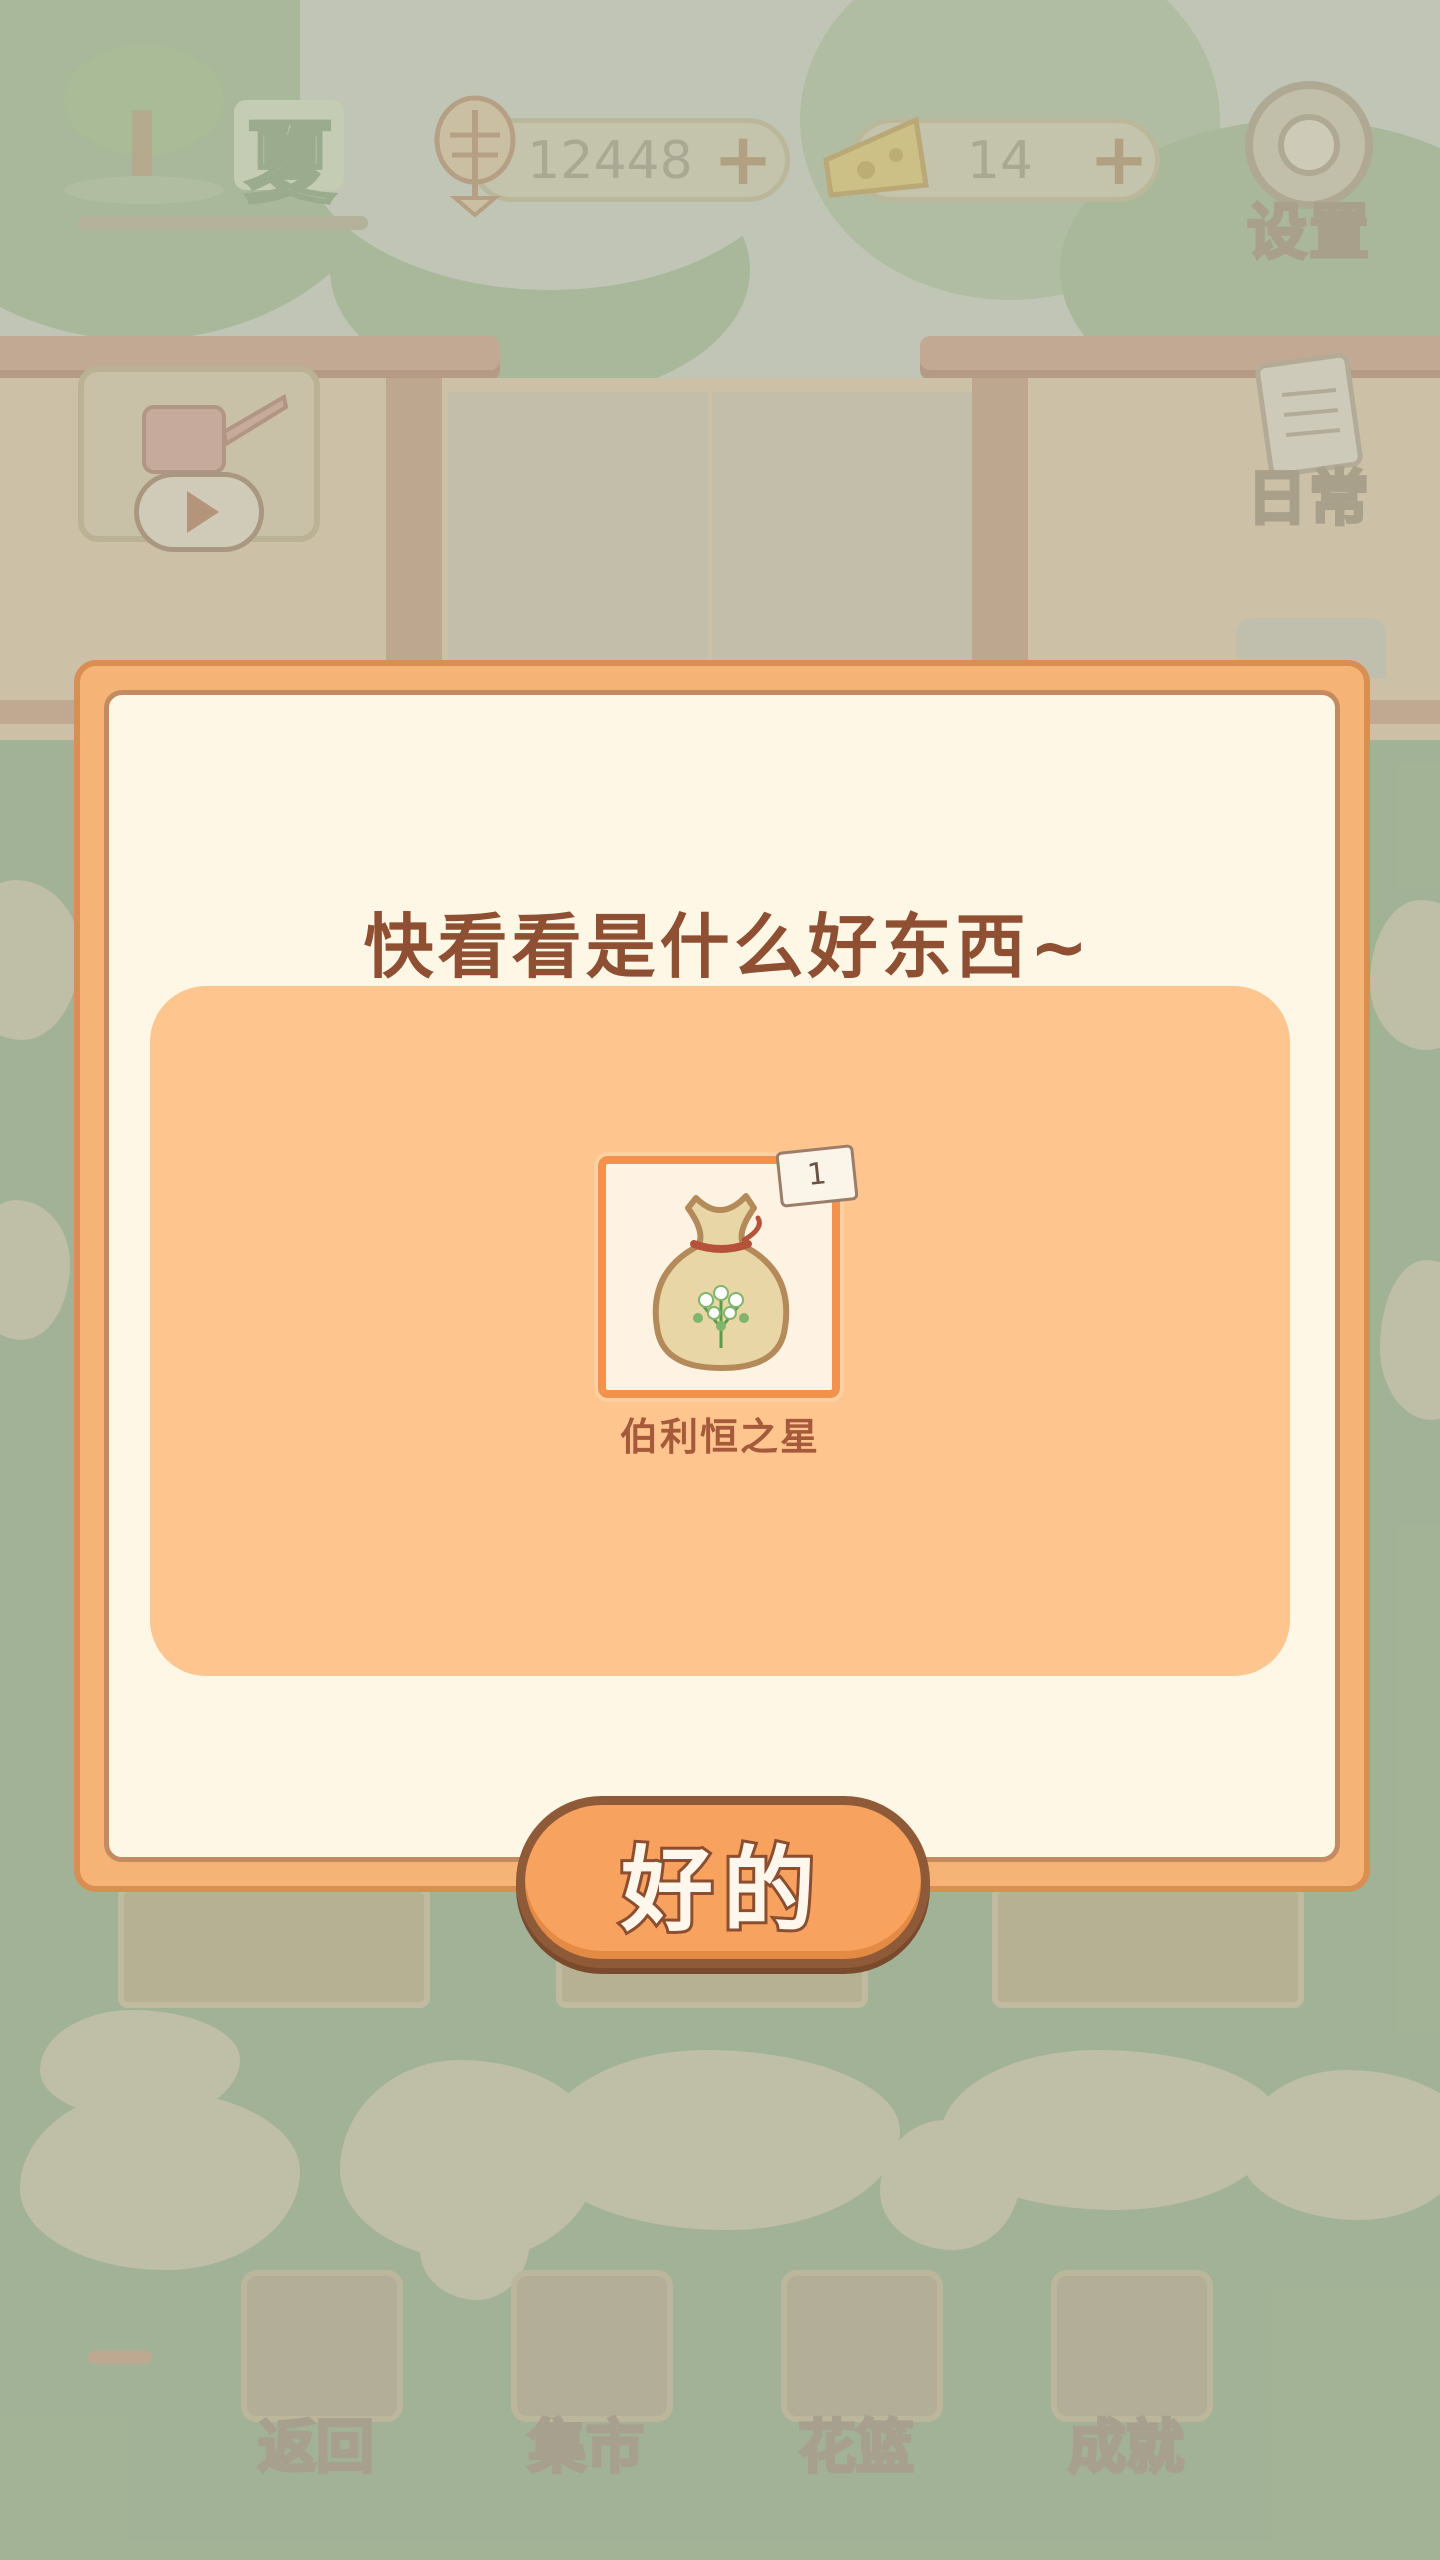 The image size is (1440, 2560). Describe the element at coordinates (817, 1176) in the screenshot. I see `reward-count-badge: 1` at that location.